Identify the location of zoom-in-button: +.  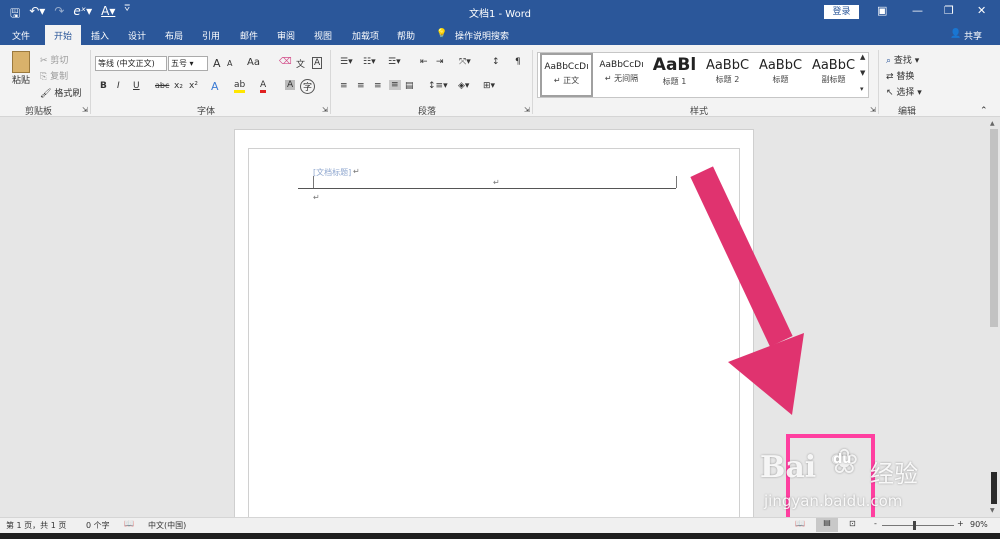
(960, 523).